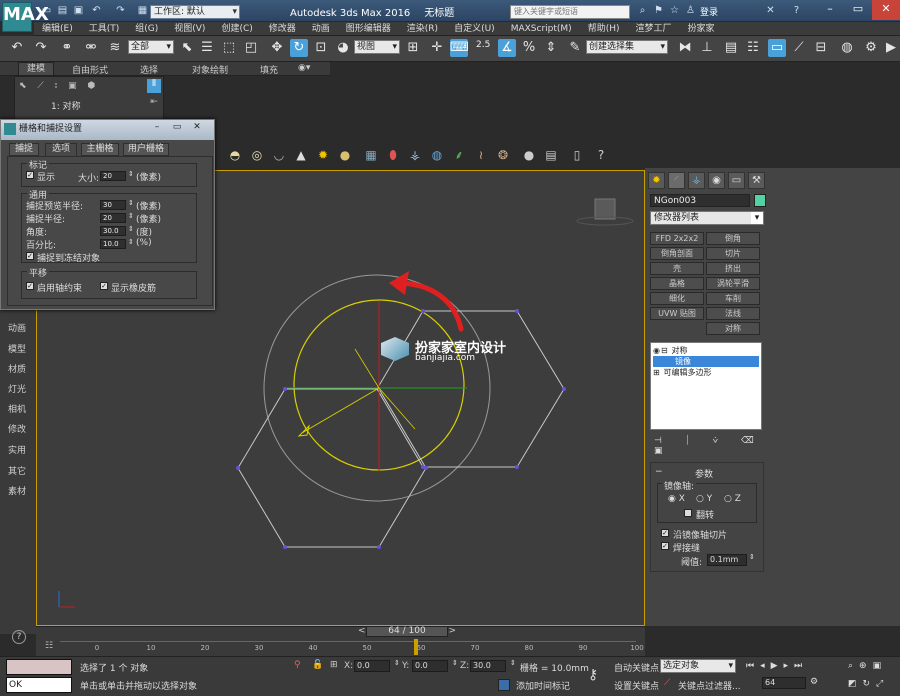 This screenshot has width=900, height=696. Describe the element at coordinates (30, 256) in the screenshot. I see `snap-frozen-checkbox: ✓` at that location.